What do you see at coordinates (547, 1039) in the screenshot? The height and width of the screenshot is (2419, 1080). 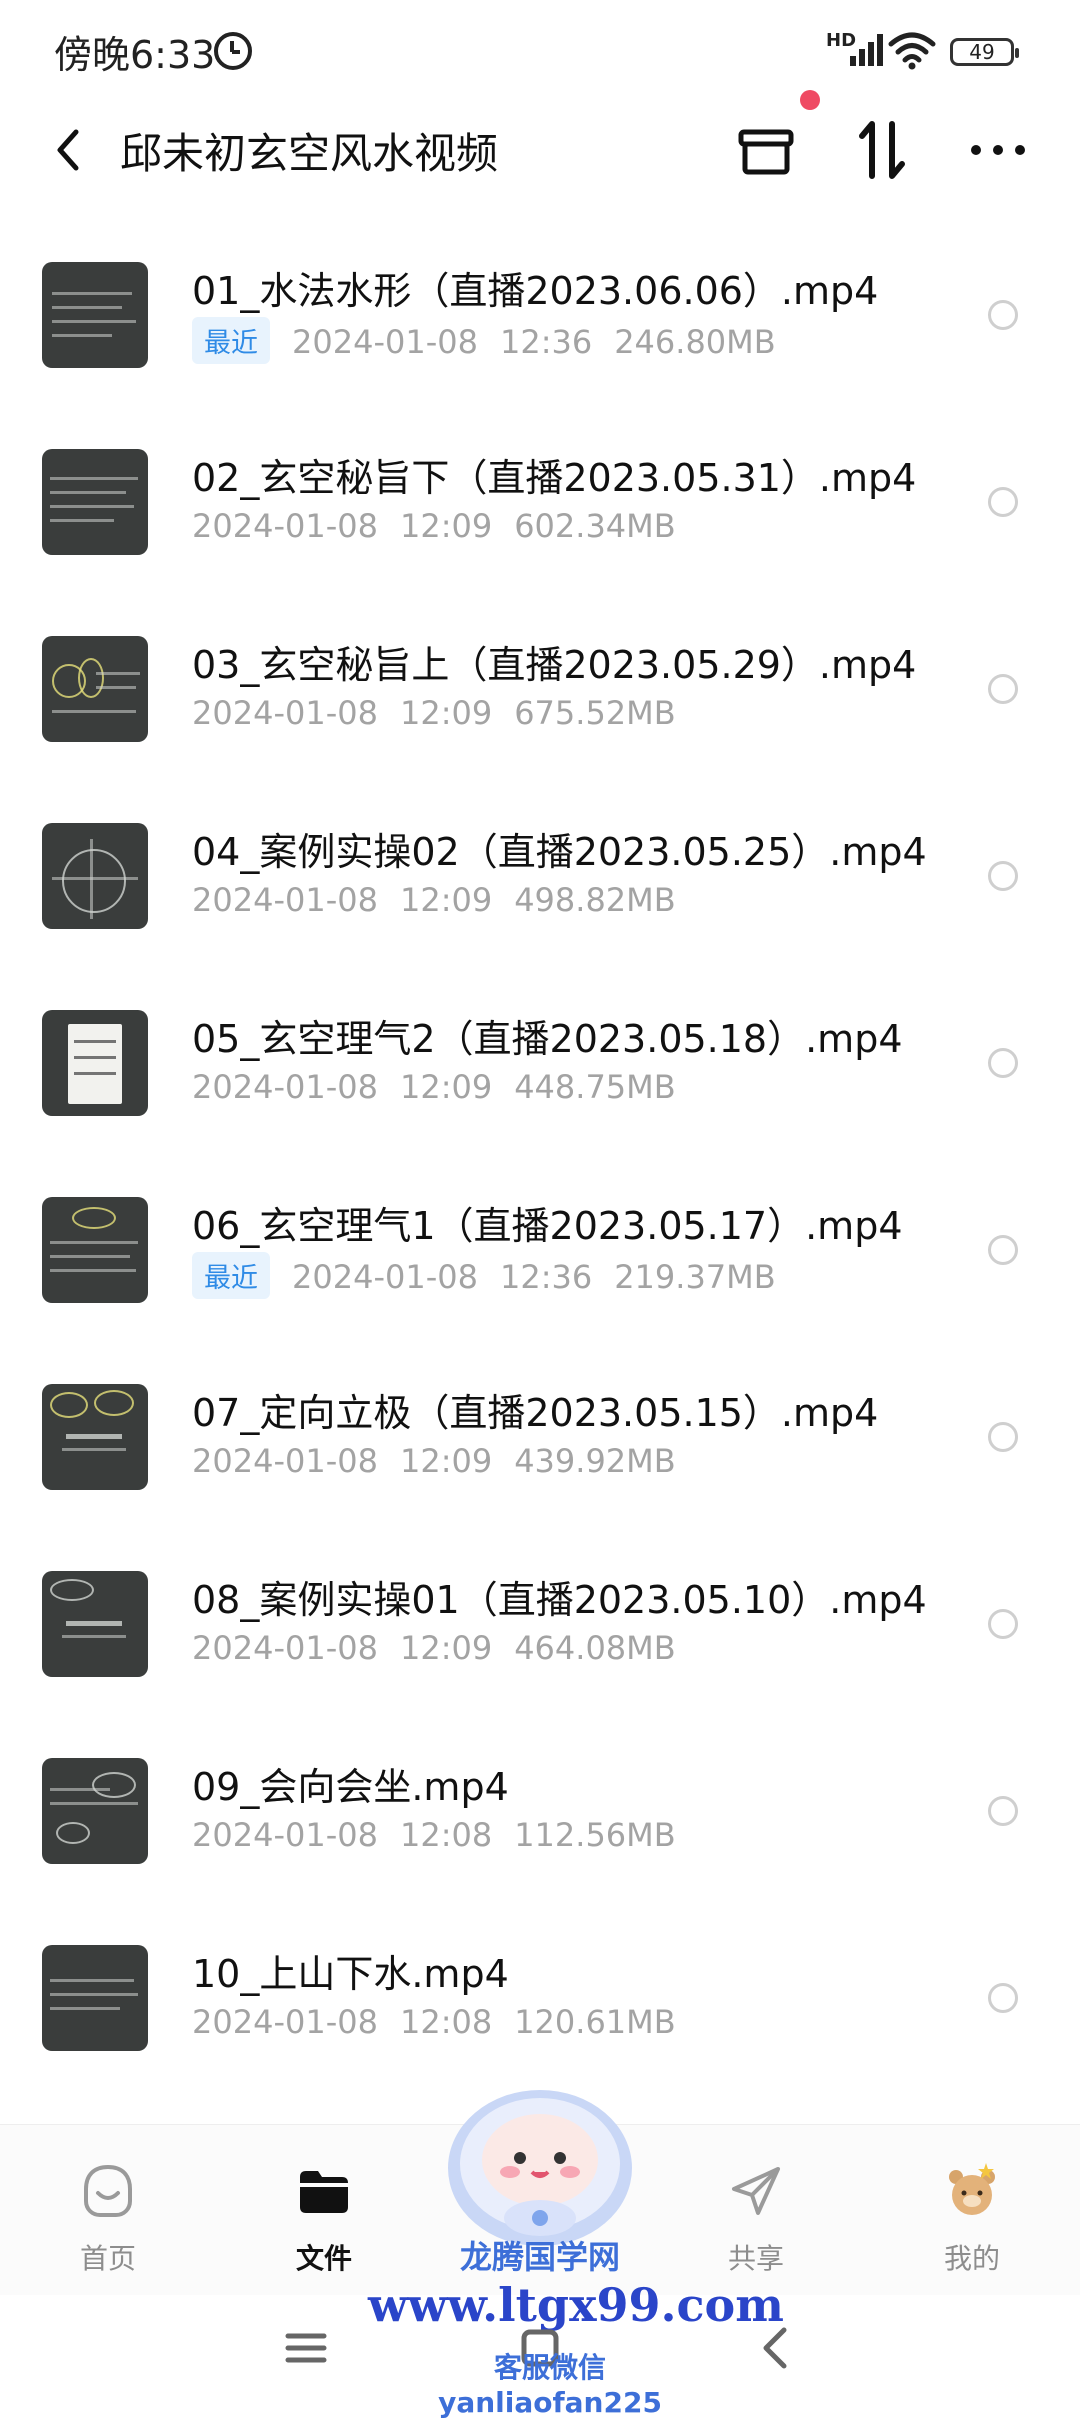 I see `file-name: 05_玄空理气2（直播2023.05.18）.mp4` at bounding box center [547, 1039].